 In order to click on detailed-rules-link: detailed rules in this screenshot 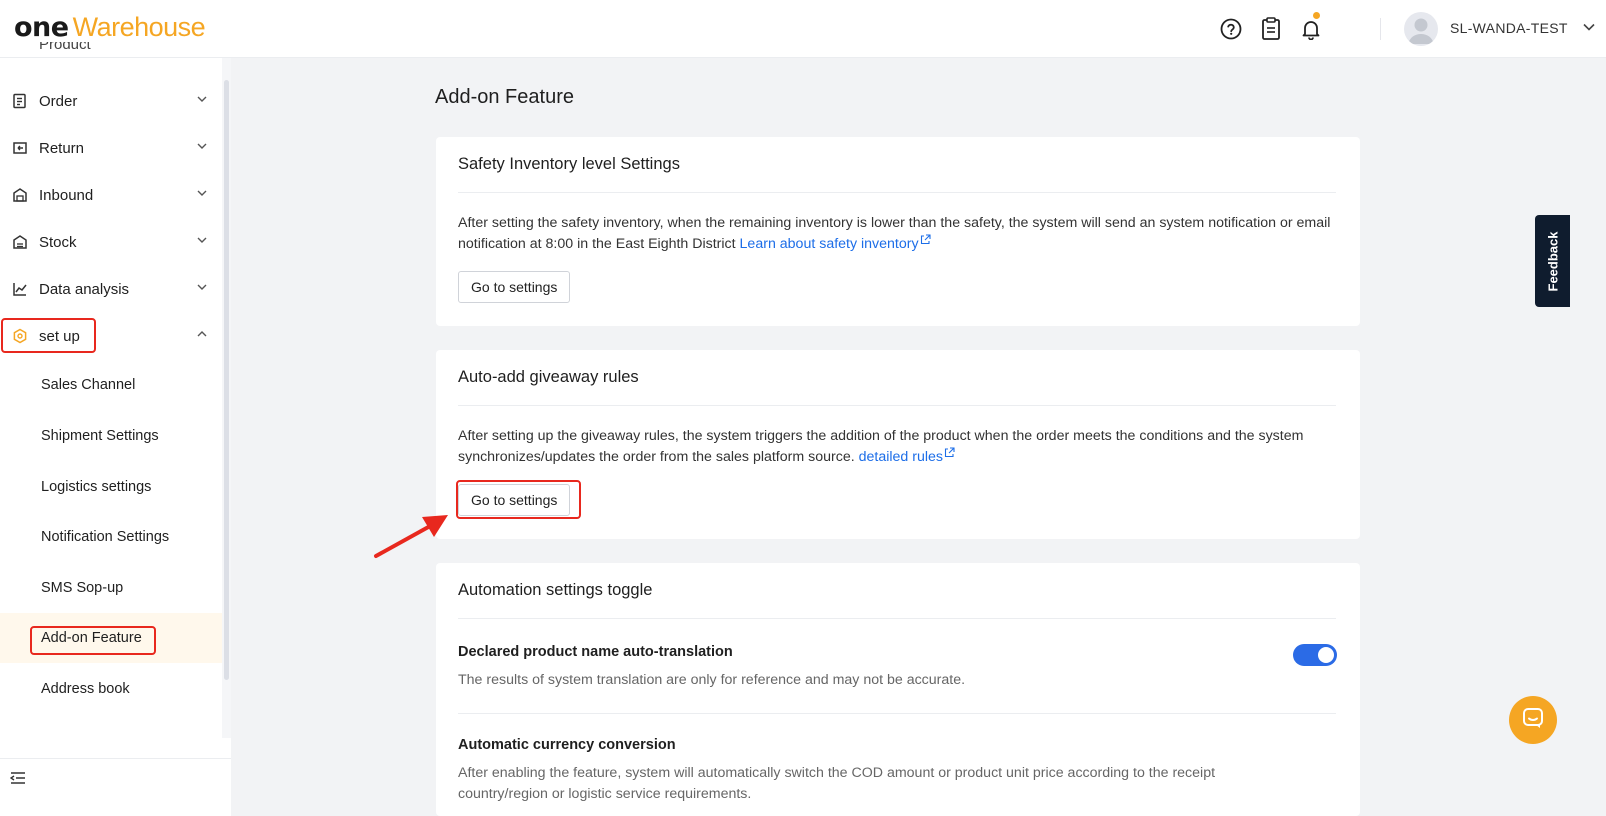, I will do `click(906, 456)`.